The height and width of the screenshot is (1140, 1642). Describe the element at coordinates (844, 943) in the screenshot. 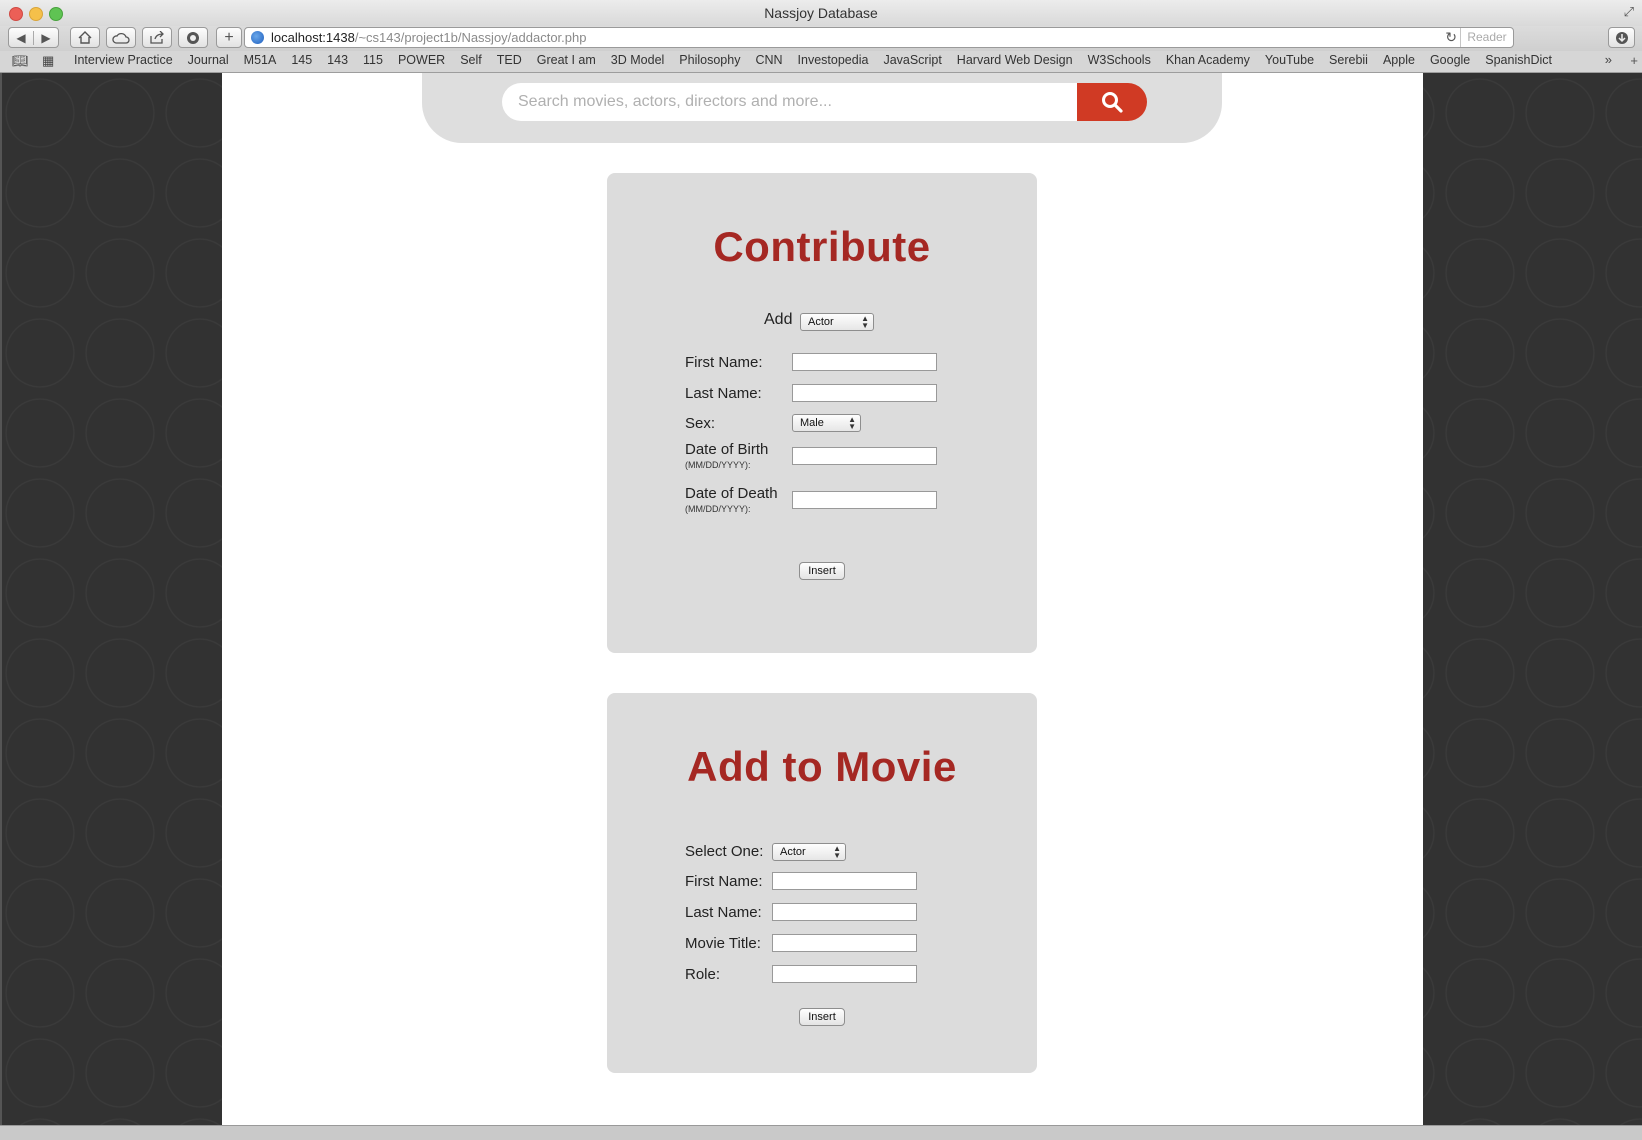

I see `movie-title-input` at that location.